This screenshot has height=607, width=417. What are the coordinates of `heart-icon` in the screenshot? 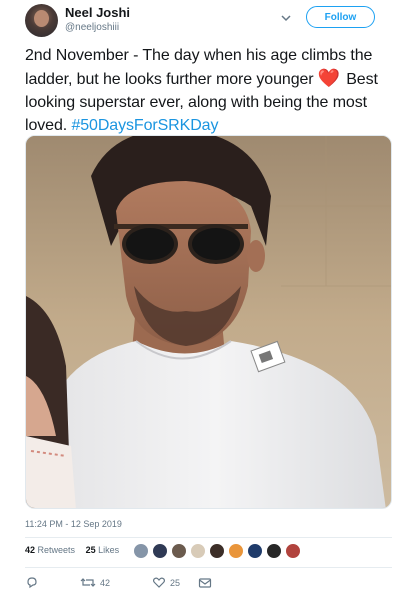 It's located at (159, 582).